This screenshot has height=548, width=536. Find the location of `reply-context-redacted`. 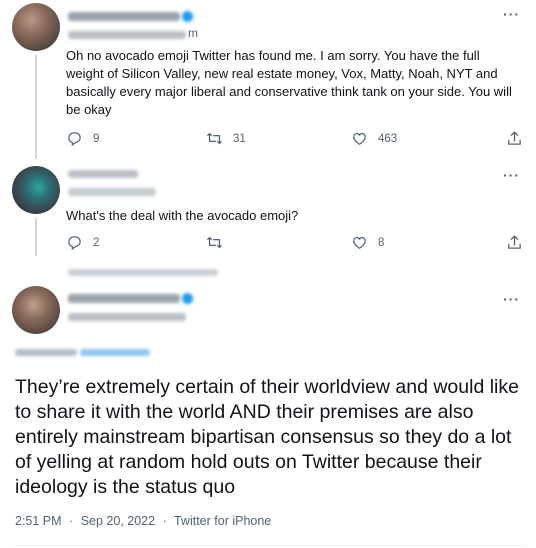

reply-context-redacted is located at coordinates (143, 272).